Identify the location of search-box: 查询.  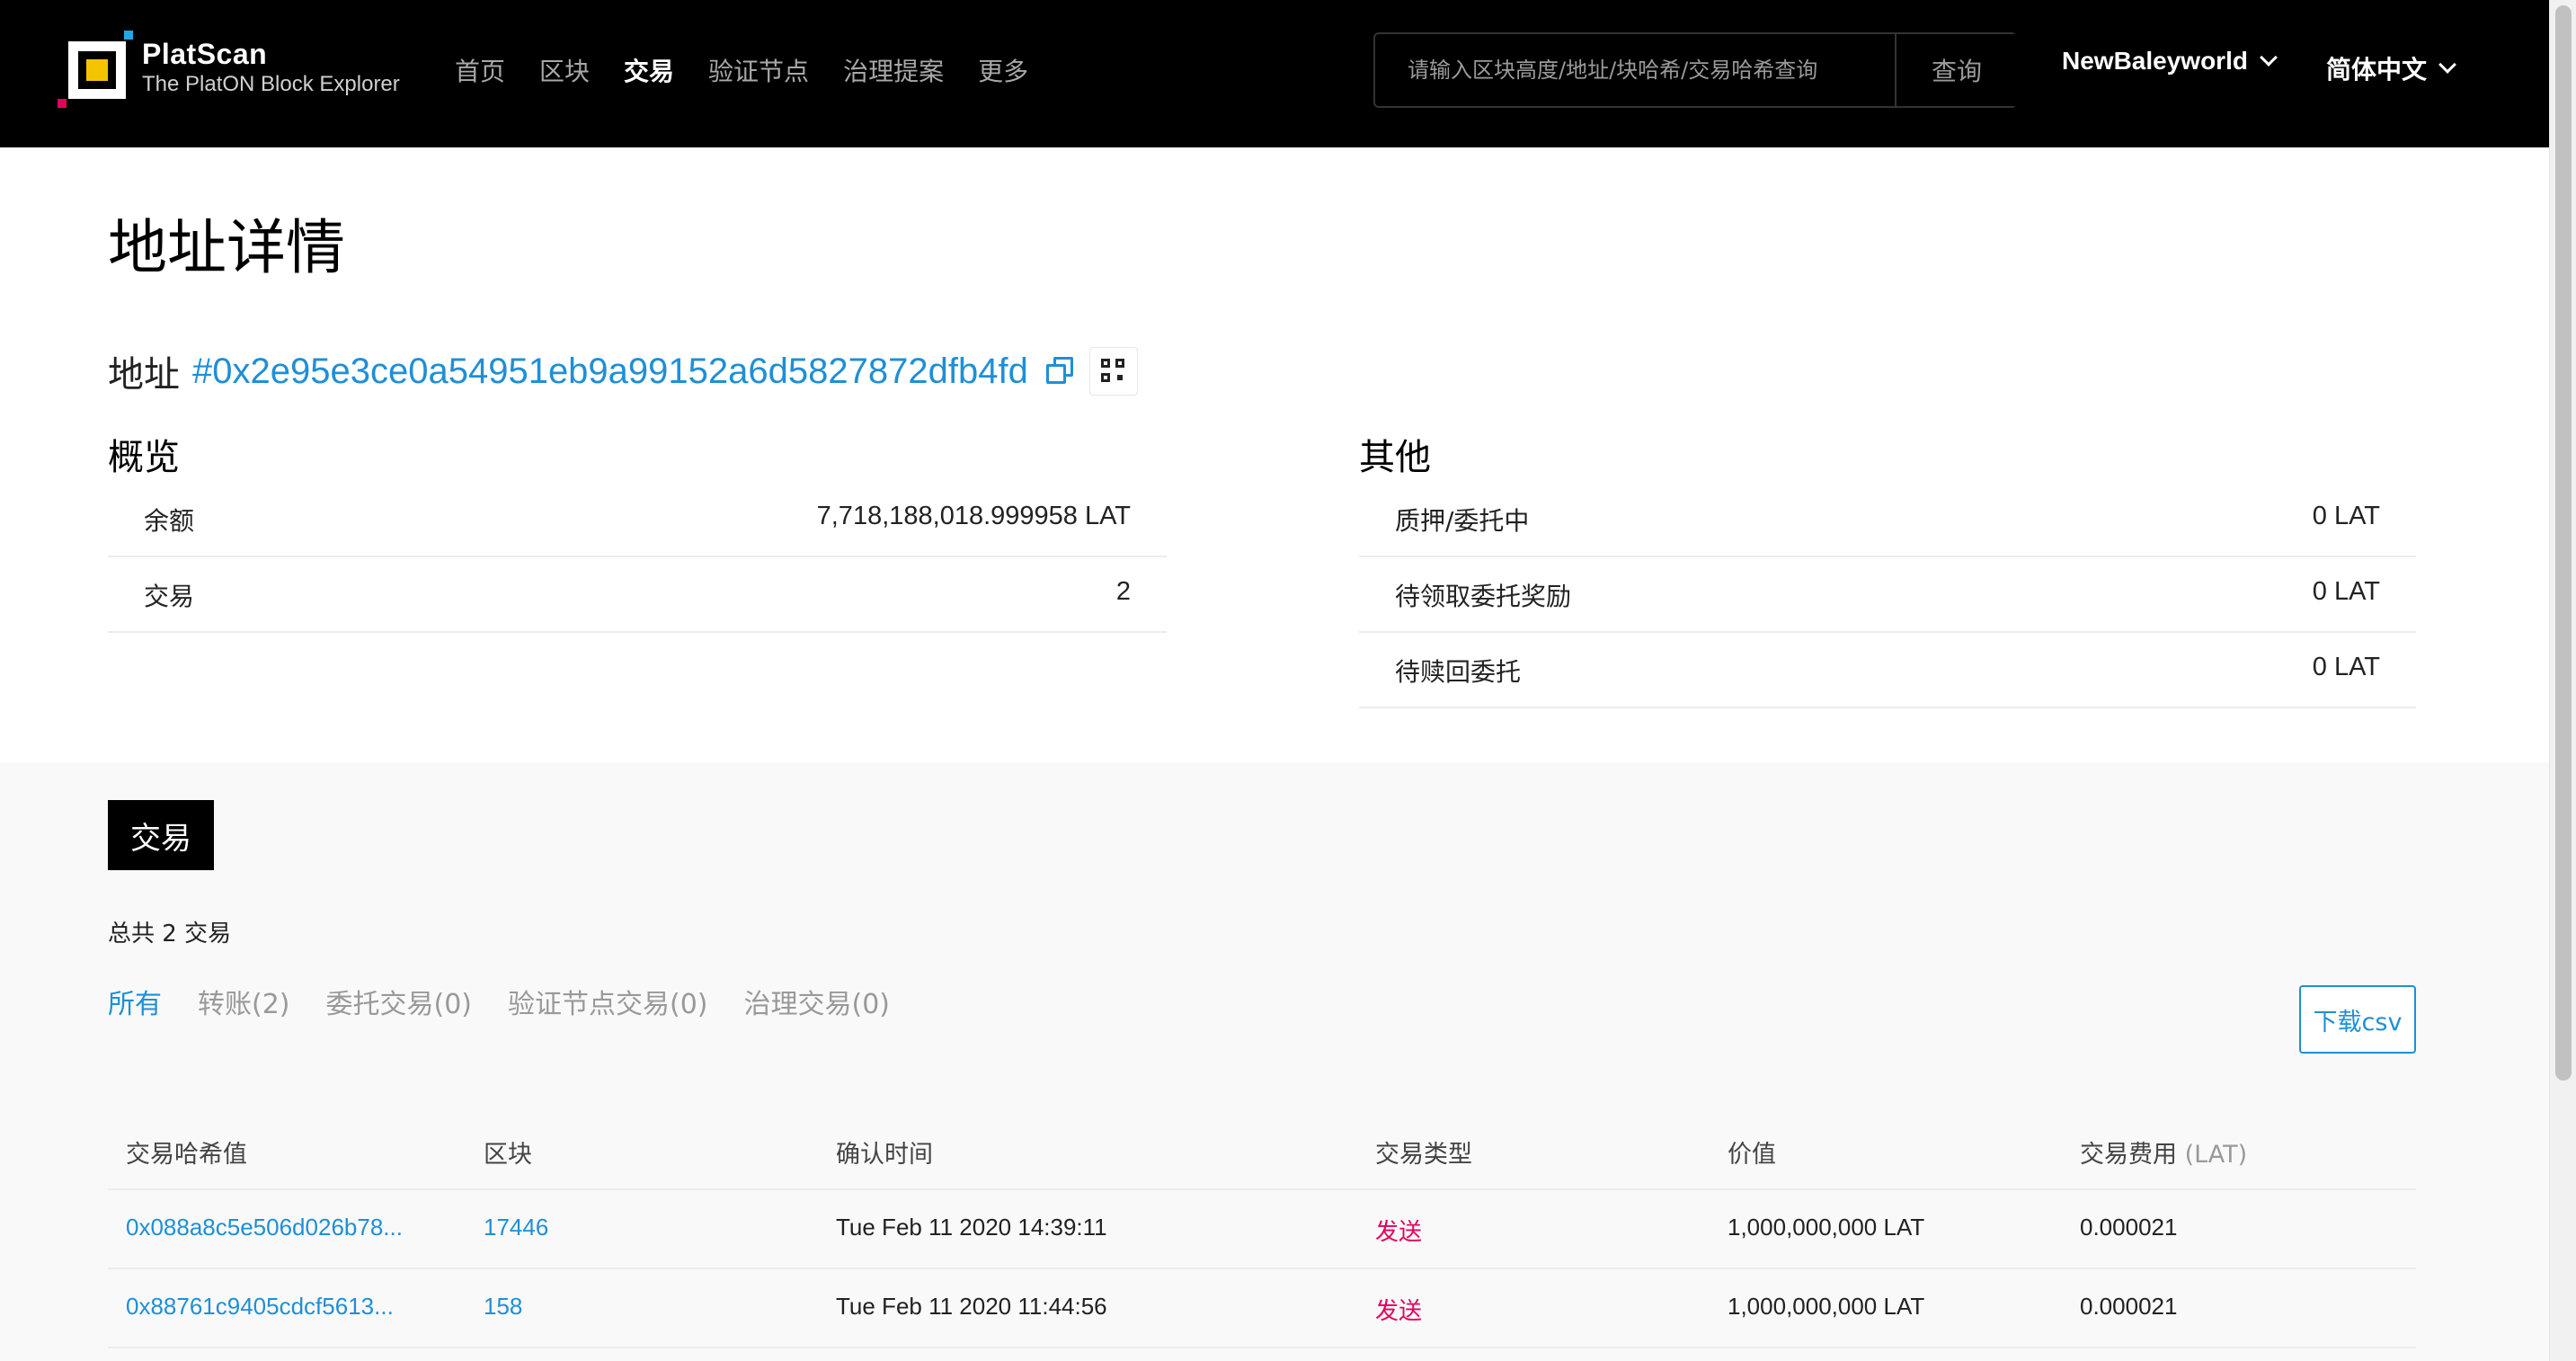
(1695, 70).